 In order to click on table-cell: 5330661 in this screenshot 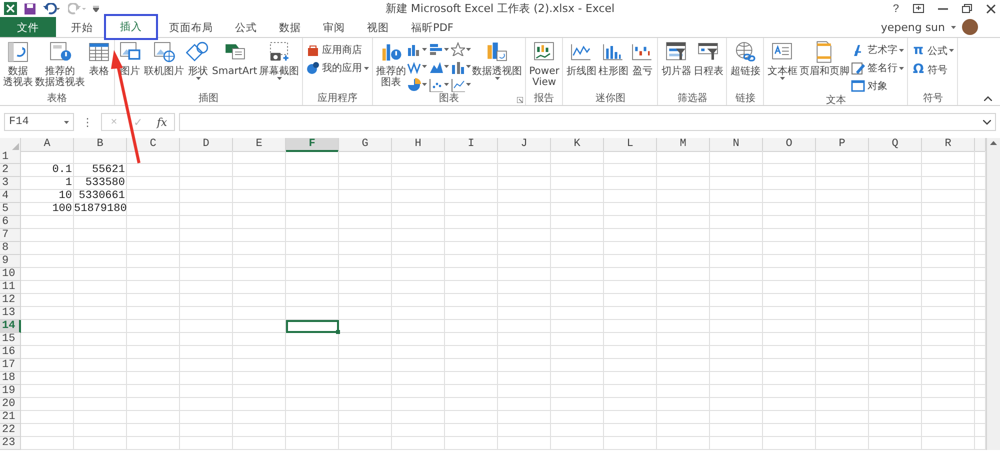, I will do `click(100, 196)`.